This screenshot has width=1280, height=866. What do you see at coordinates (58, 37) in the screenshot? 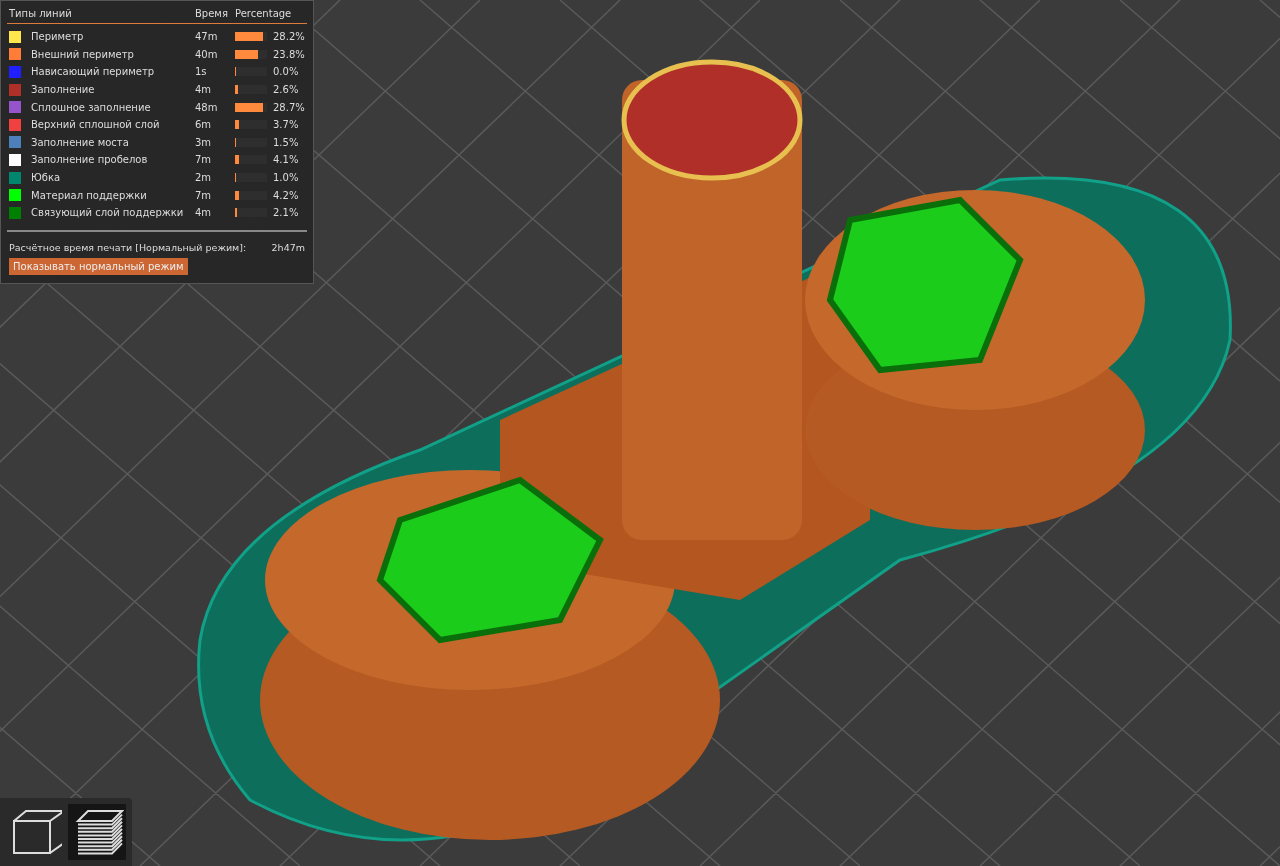
I see `line-type-label: Периметр` at bounding box center [58, 37].